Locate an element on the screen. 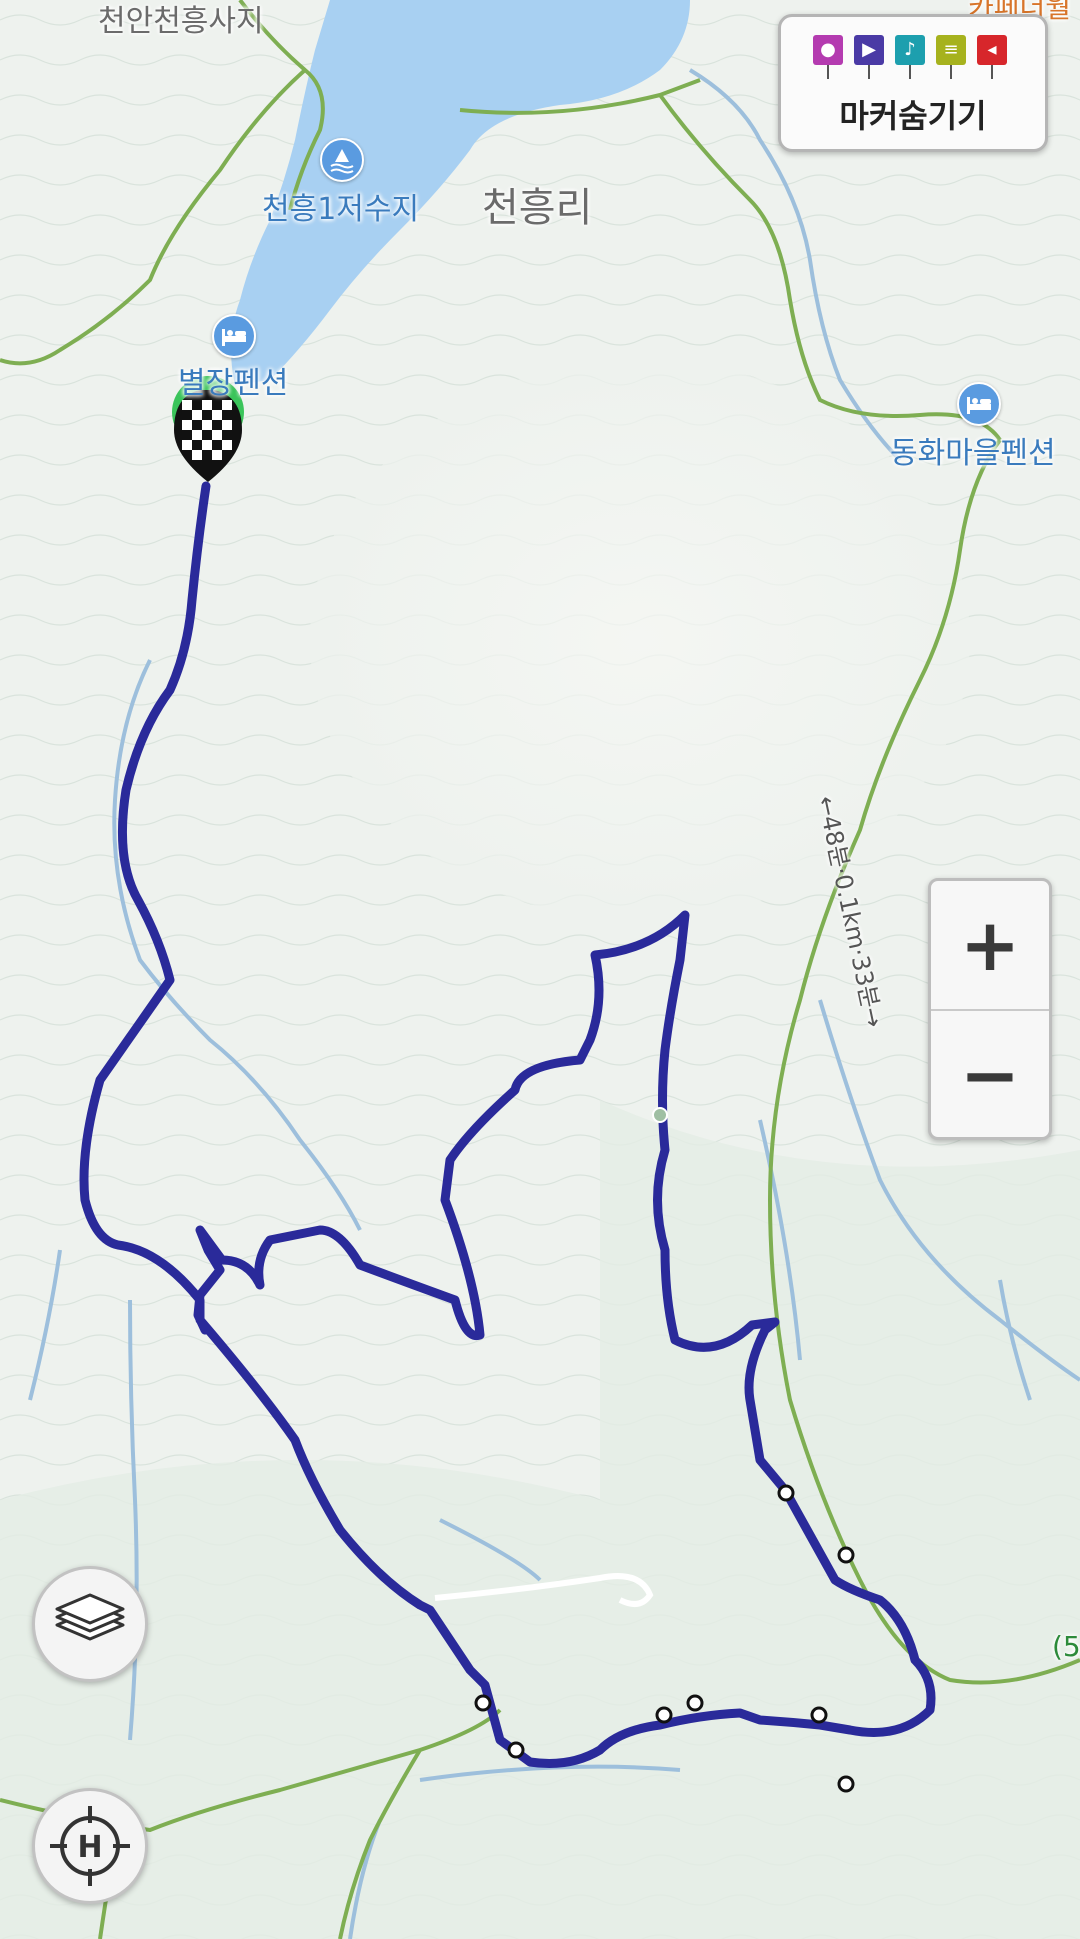  layers-button is located at coordinates (90, 1624).